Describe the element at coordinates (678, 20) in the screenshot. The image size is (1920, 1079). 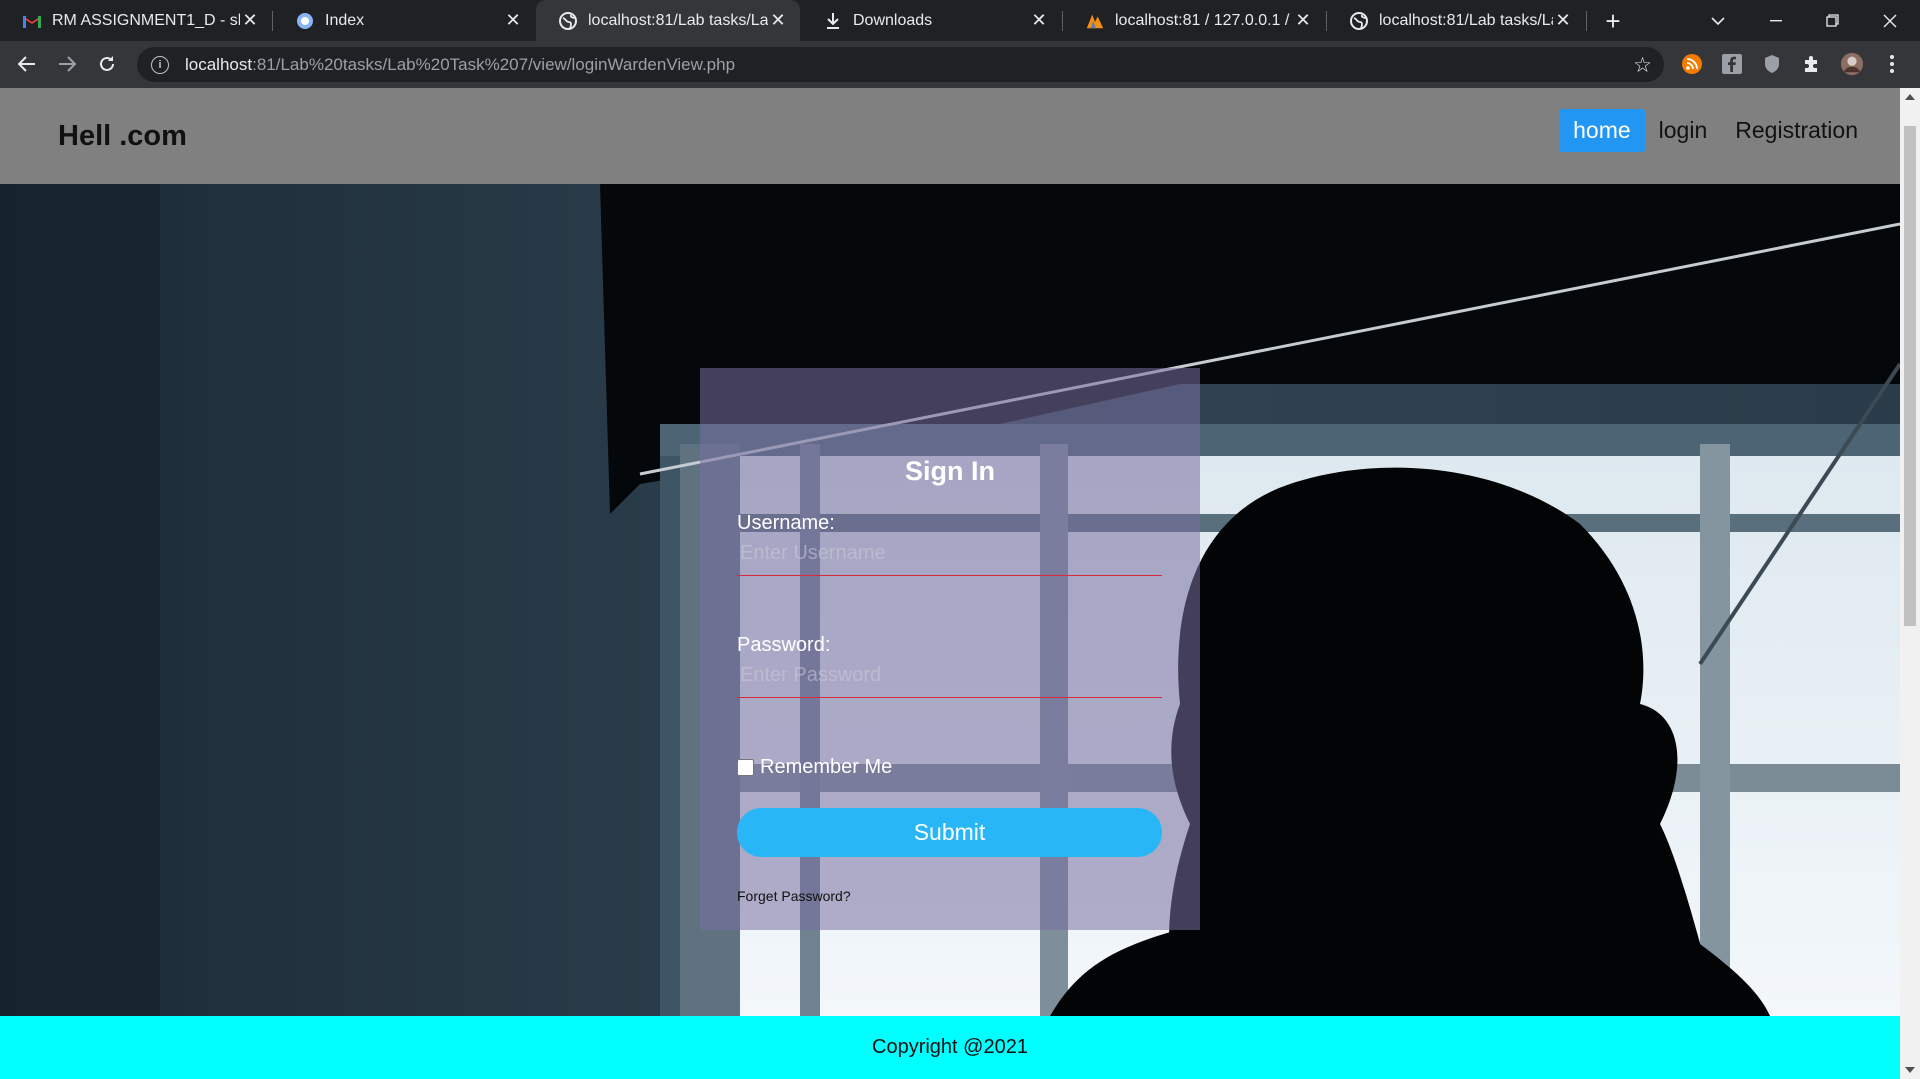
I see `tab-title: localhost:81/Lab tasks/Lab T` at that location.